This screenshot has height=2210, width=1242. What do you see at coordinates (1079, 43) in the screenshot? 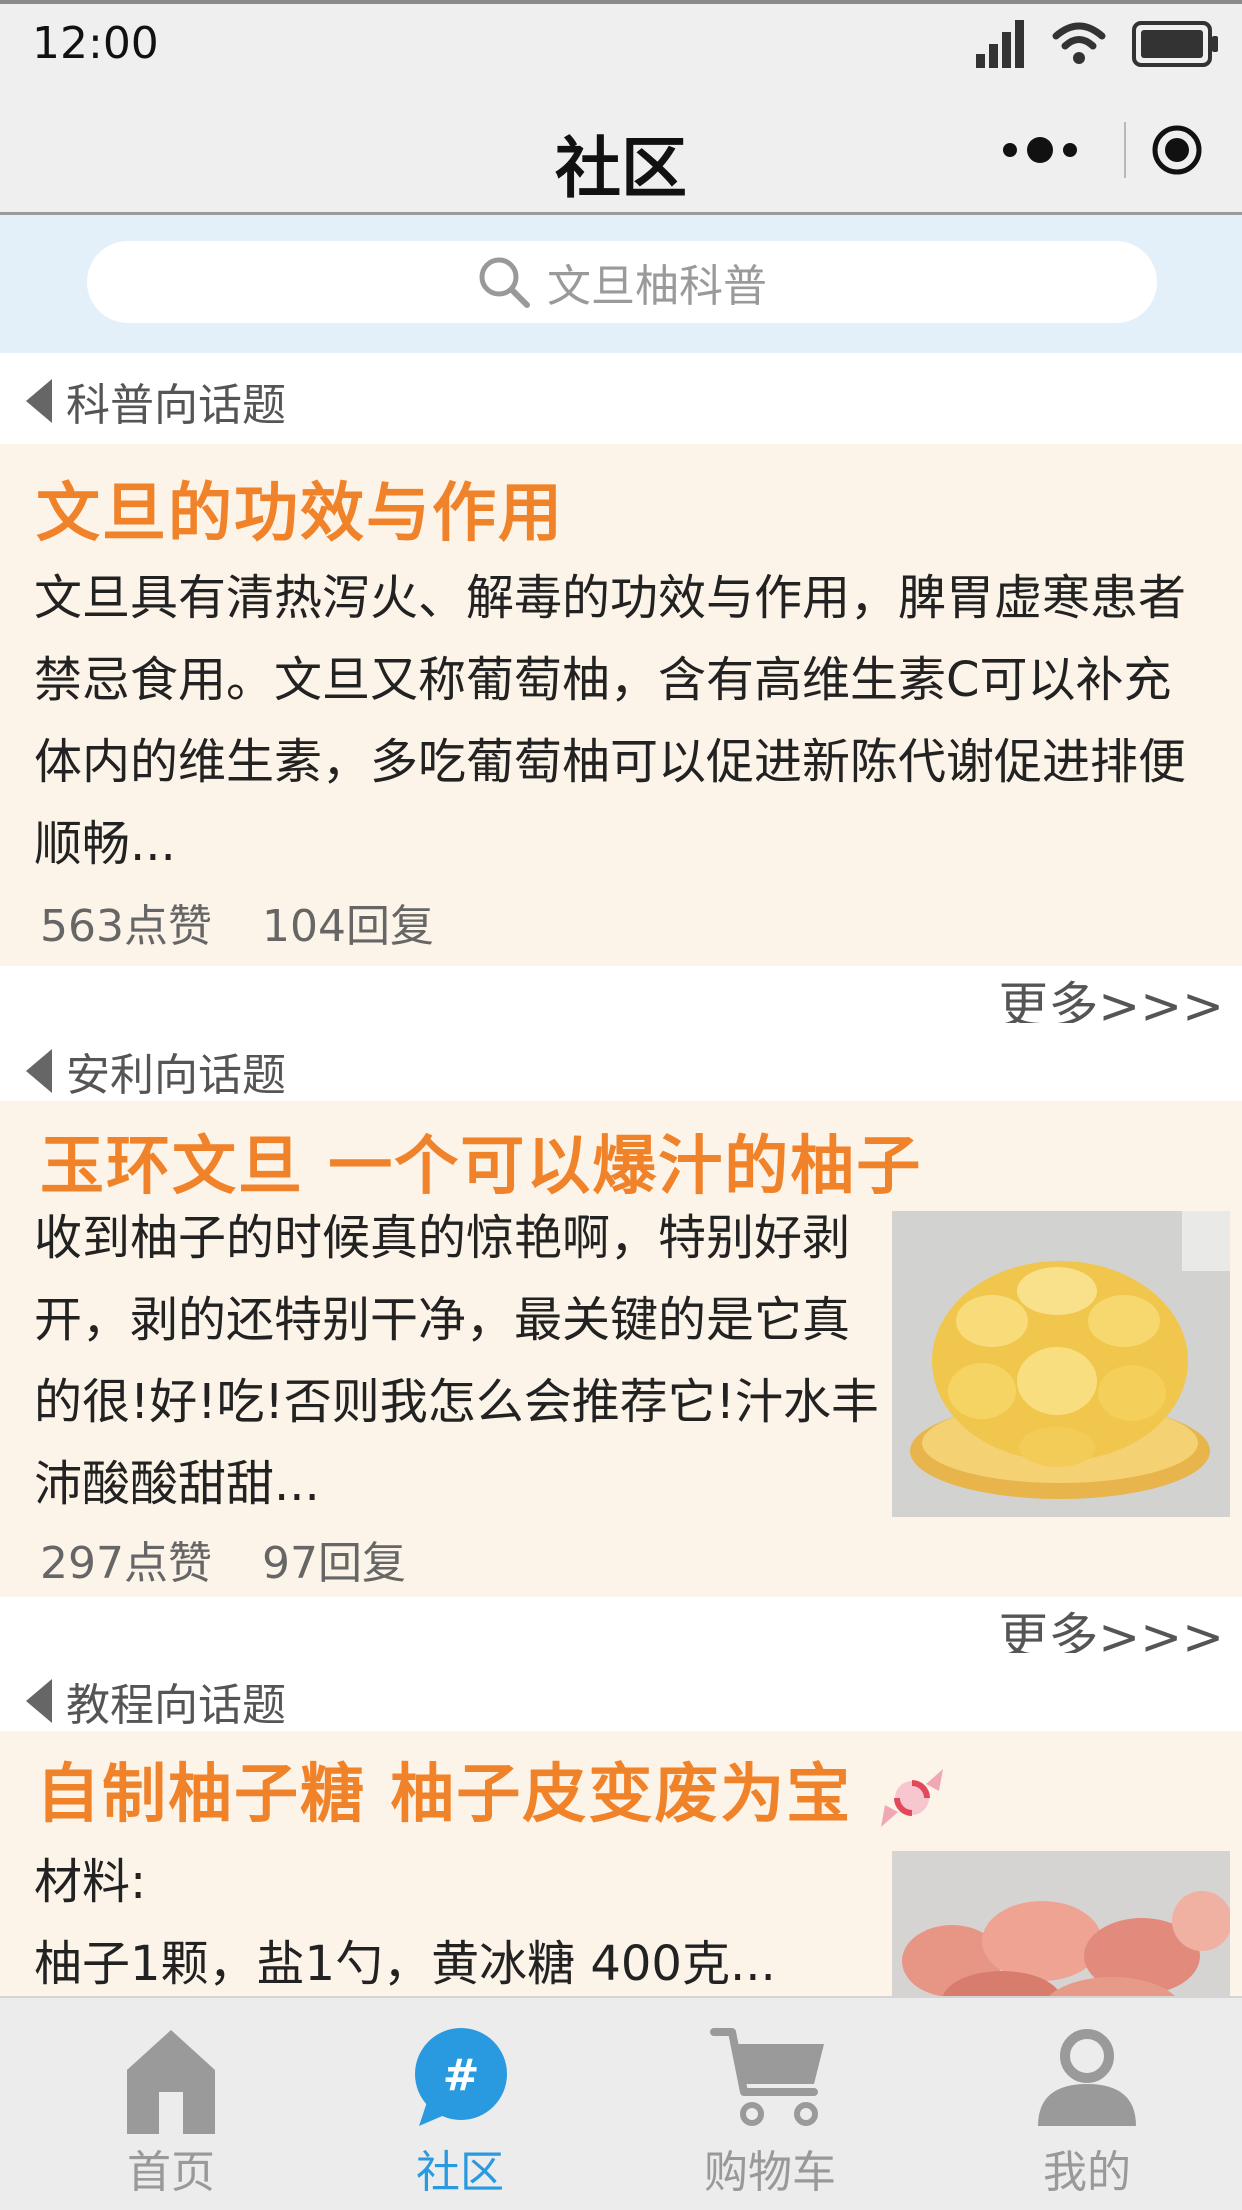
I see `wifi-icon` at bounding box center [1079, 43].